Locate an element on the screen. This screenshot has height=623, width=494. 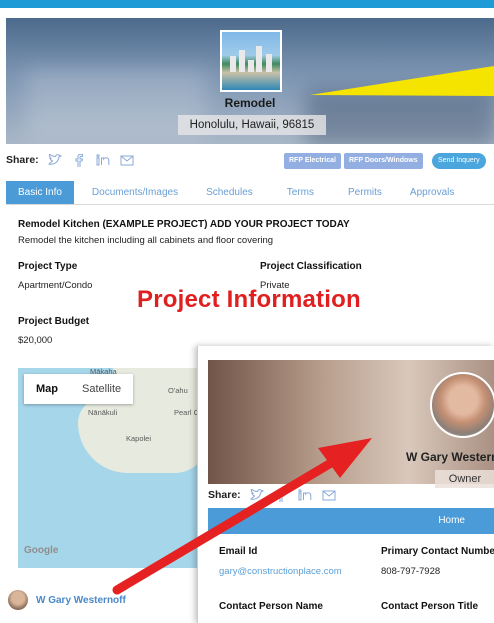
tab-basic-info: Basic Info is located at coordinates (40, 192).